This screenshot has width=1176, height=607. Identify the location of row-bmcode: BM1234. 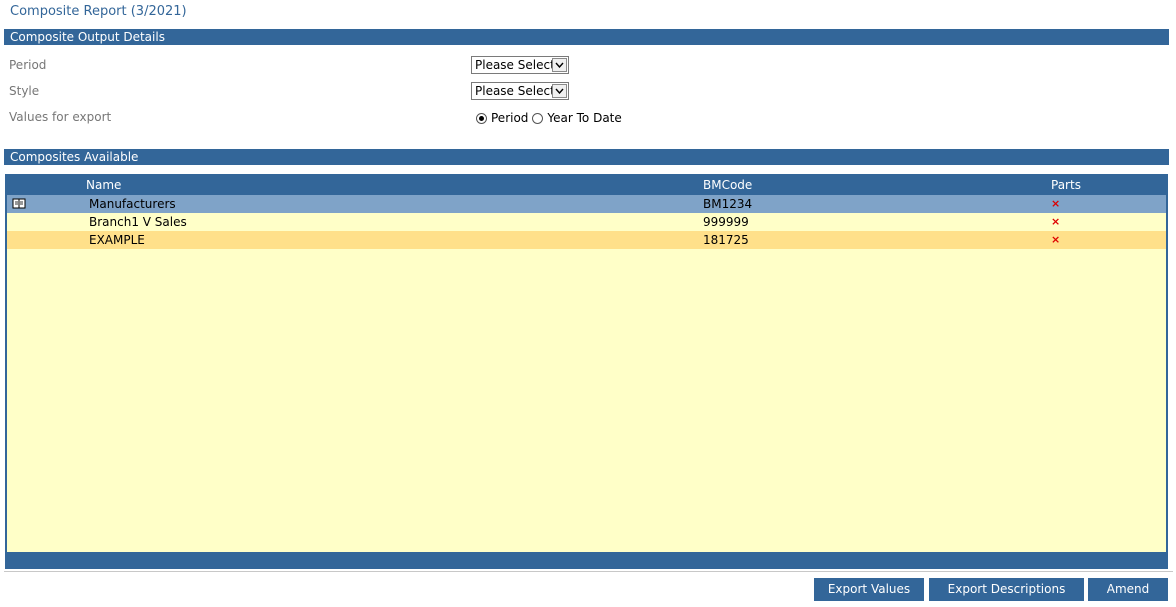
(728, 204).